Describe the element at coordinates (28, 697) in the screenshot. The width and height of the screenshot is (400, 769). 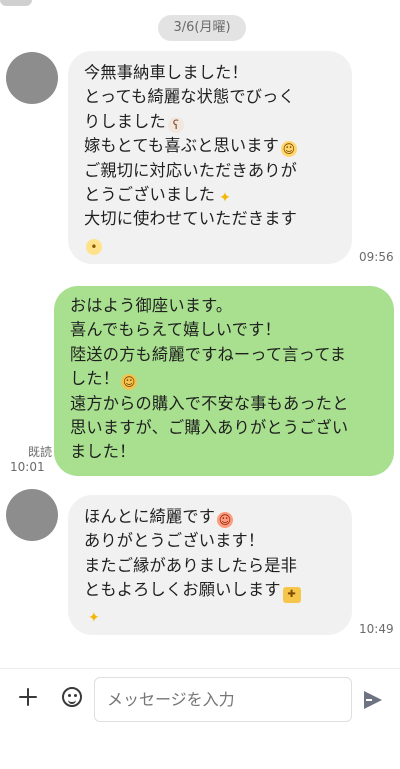
I see `plus-icon` at that location.